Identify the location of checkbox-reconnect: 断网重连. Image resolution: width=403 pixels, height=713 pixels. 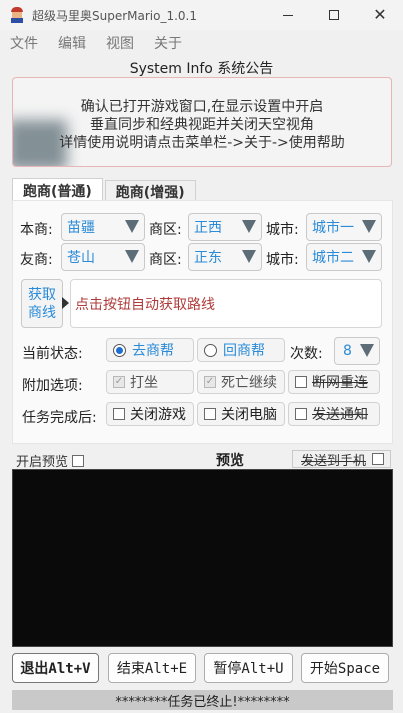
(334, 382).